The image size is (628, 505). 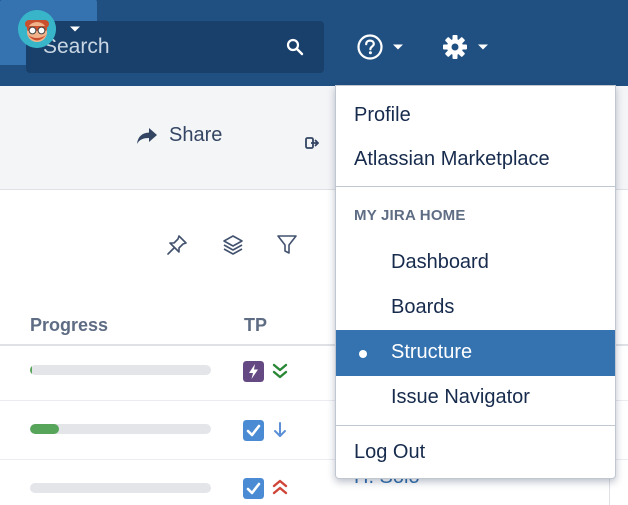 I want to click on menu-item-structure: Structure, so click(x=475, y=353).